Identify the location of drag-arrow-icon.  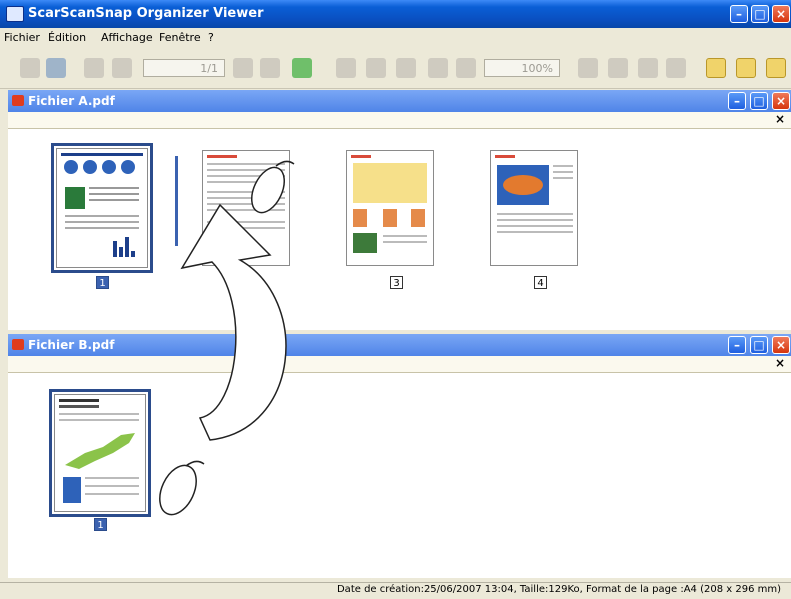
(233, 322).